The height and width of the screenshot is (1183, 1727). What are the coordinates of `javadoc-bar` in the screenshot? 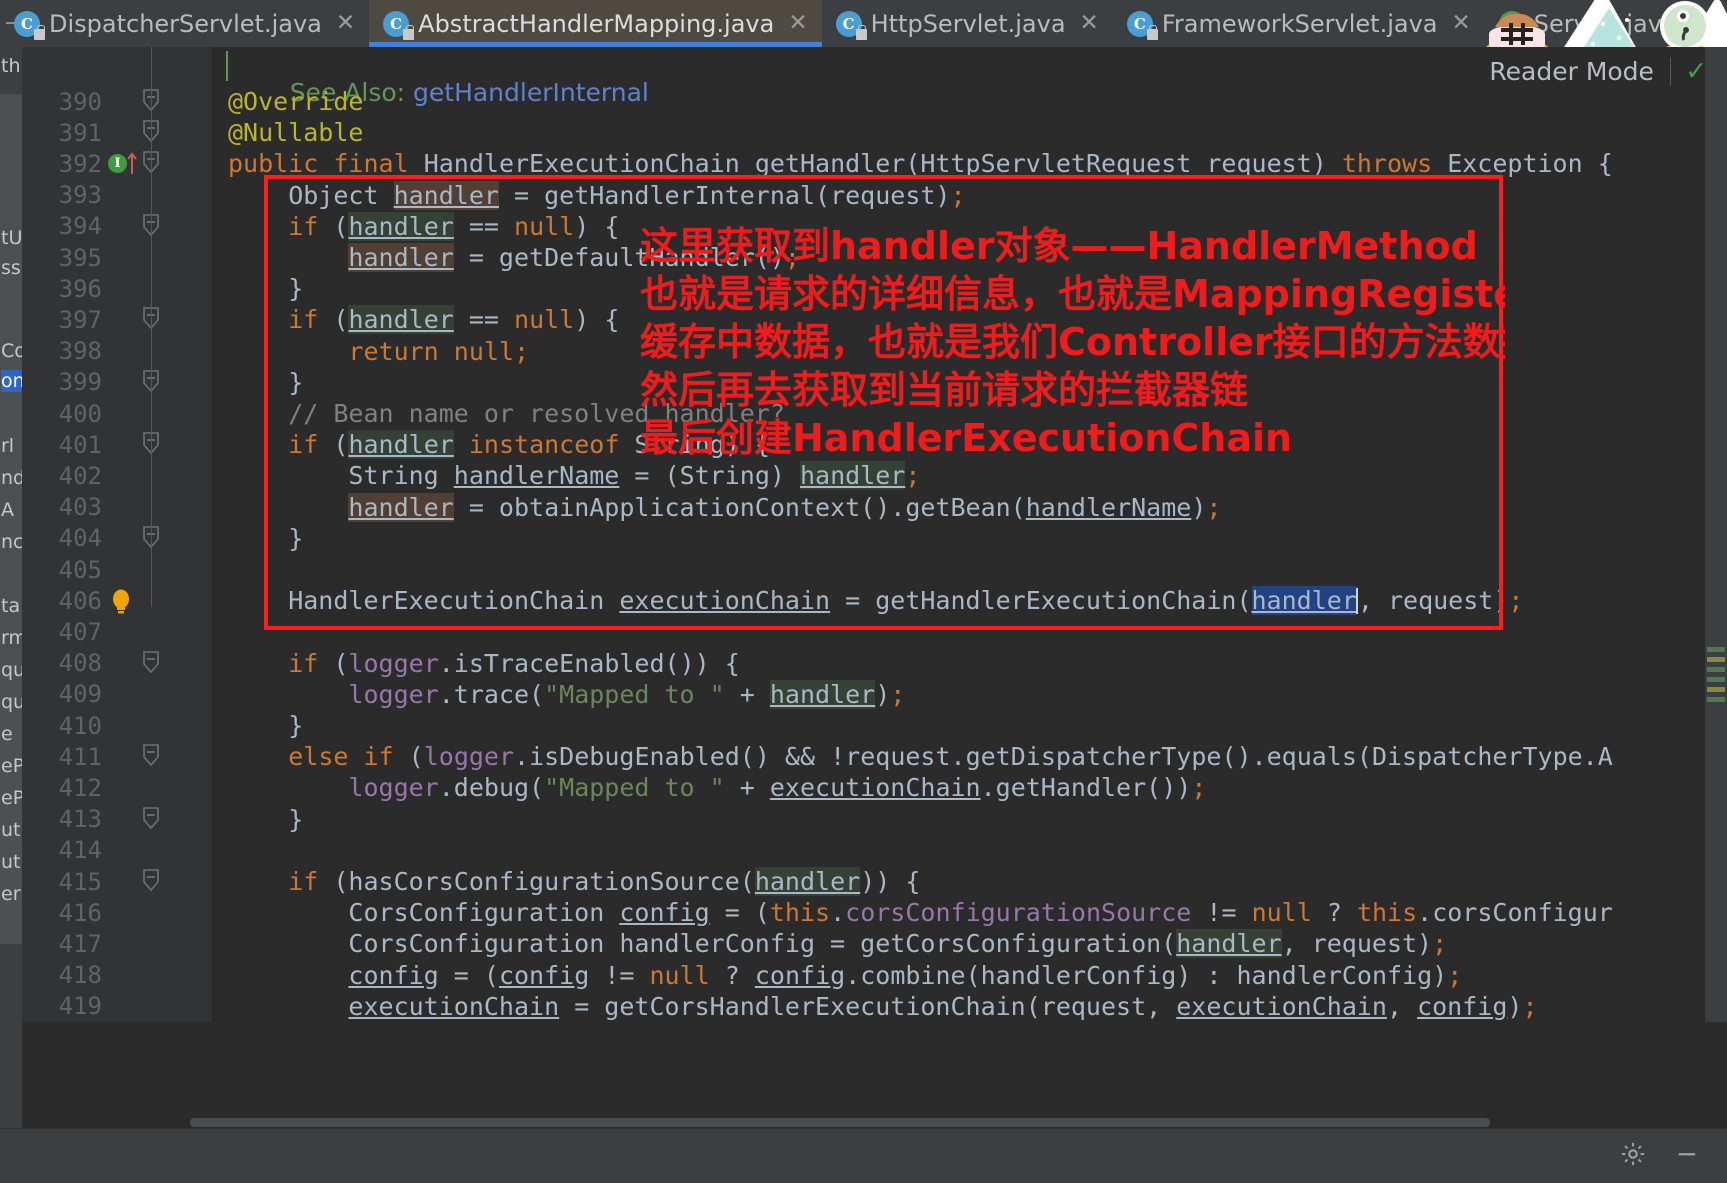 It's located at (227, 66).